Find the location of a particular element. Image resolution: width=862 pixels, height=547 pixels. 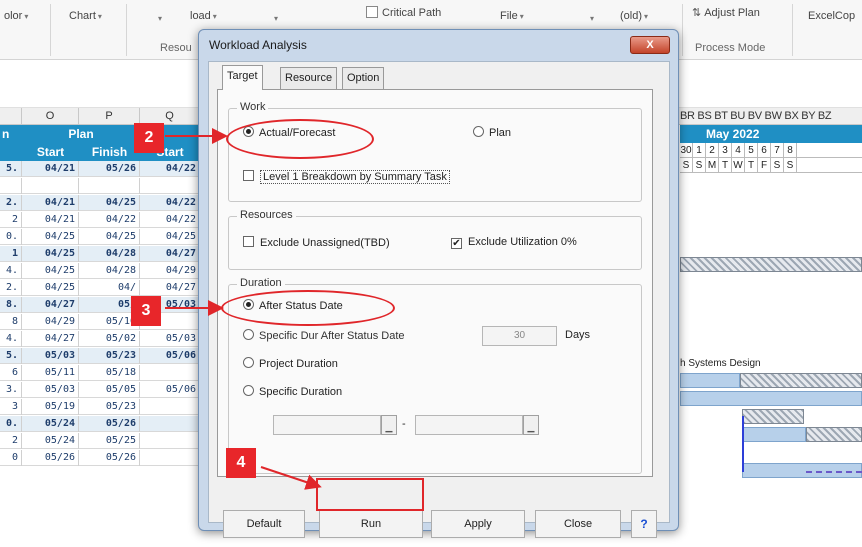

table-row: 4. 04/25 04/28 04/29 is located at coordinates (100, 271).